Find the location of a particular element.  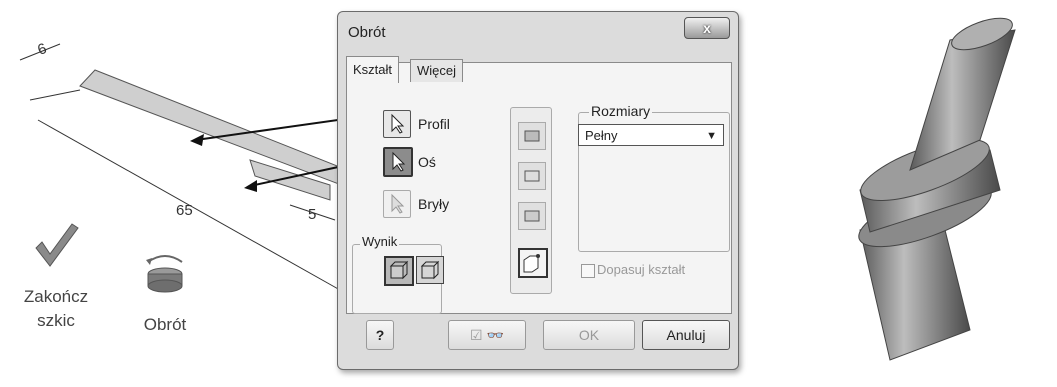

tab-more: Więcej is located at coordinates (437, 70).